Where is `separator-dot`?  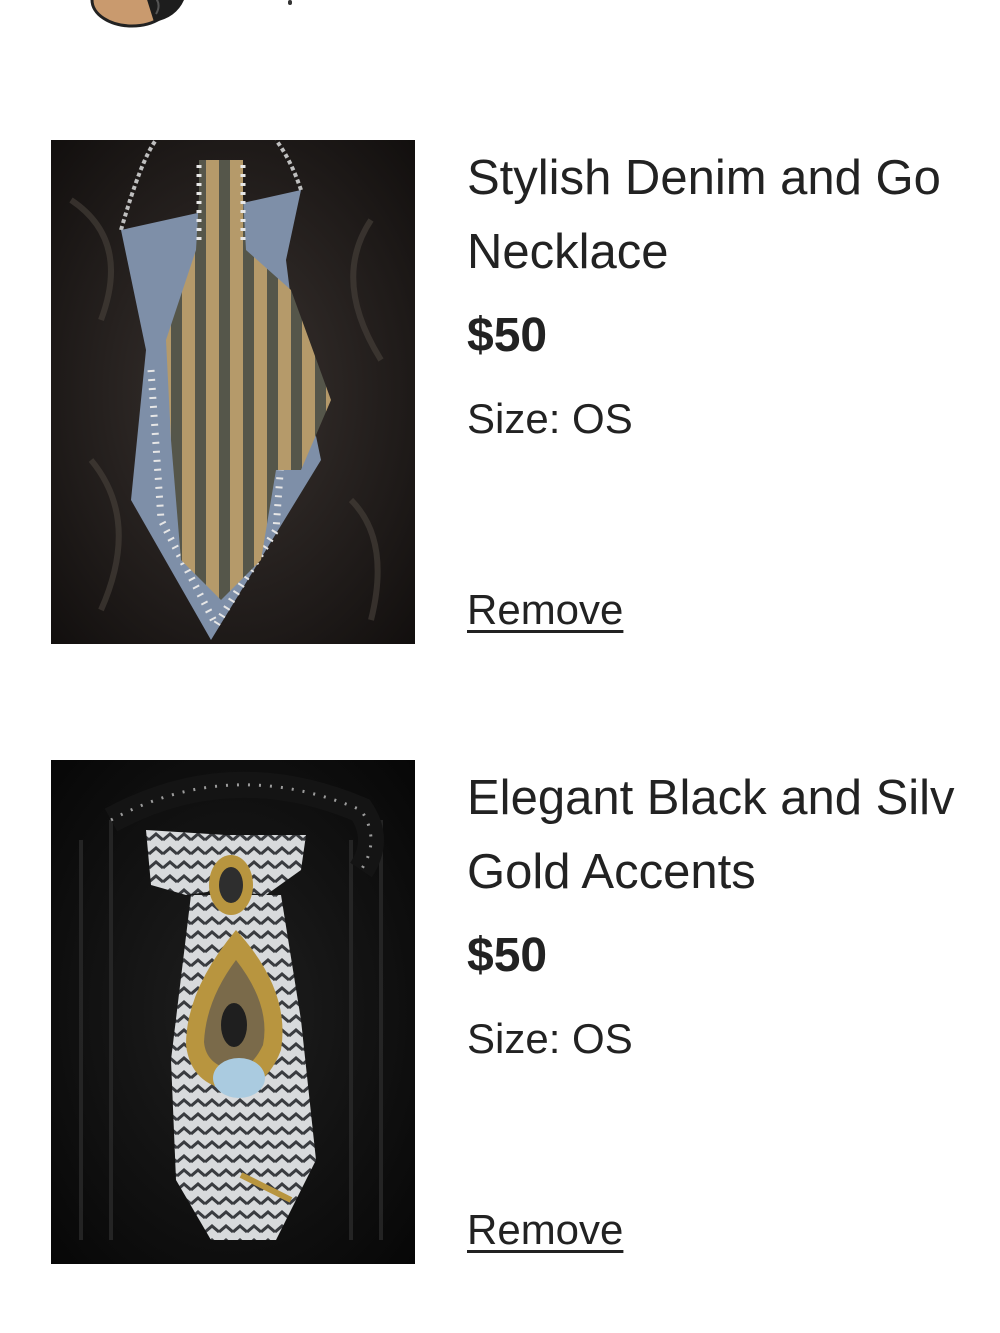
separator-dot is located at coordinates (290, 2).